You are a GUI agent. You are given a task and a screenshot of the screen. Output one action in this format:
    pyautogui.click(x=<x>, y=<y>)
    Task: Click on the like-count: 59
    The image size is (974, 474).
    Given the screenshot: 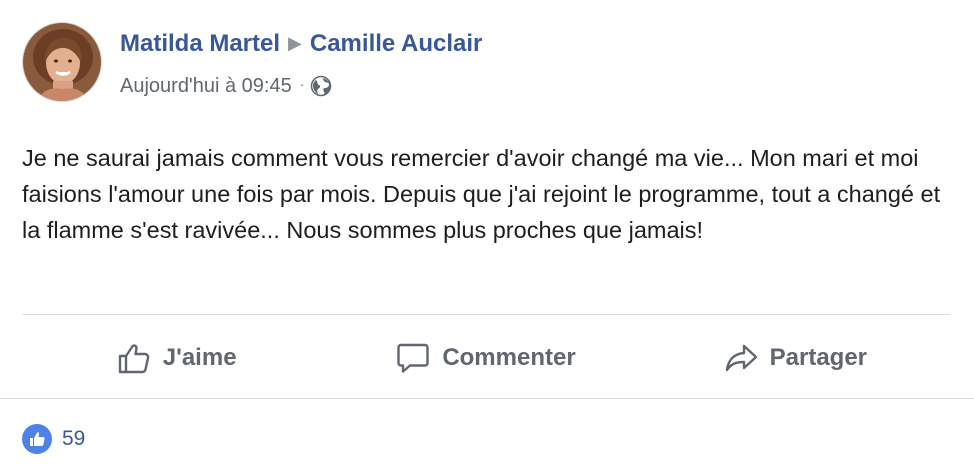 What is the action you would take?
    pyautogui.click(x=74, y=438)
    